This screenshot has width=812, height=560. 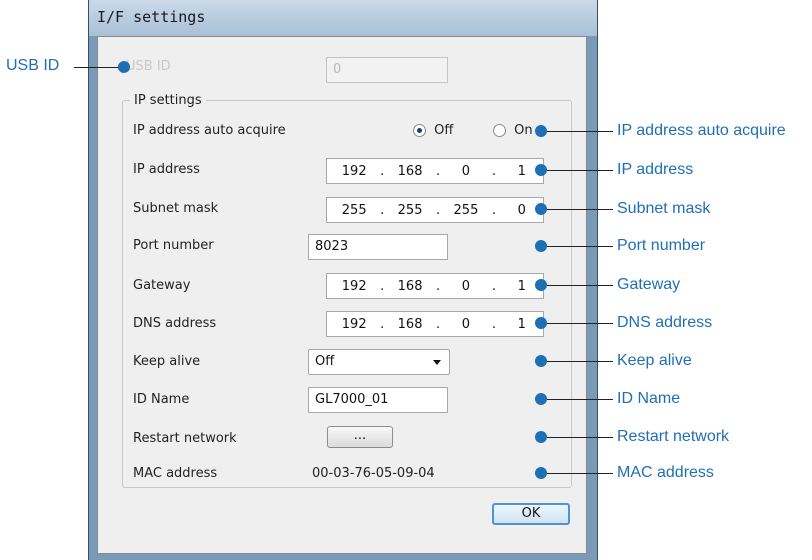 What do you see at coordinates (151, 17) in the screenshot?
I see `window-title: I/F settings` at bounding box center [151, 17].